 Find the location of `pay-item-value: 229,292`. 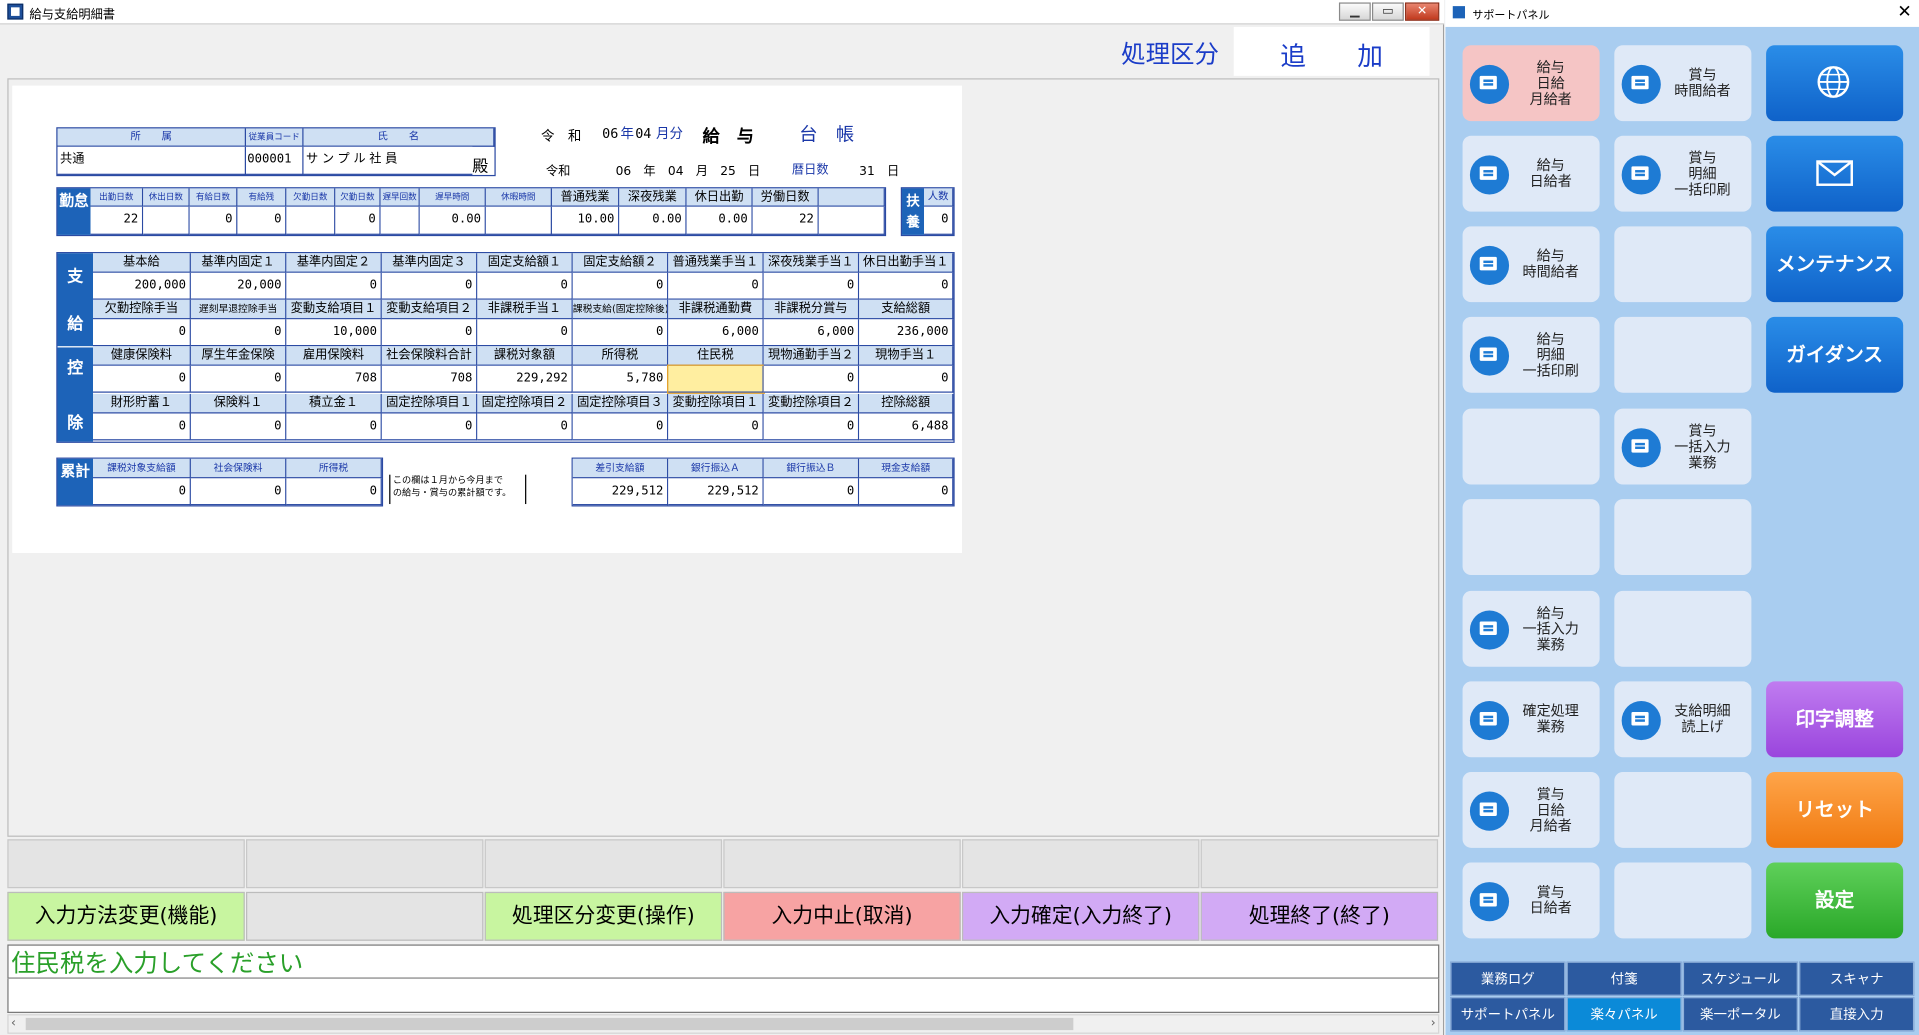

pay-item-value: 229,292 is located at coordinates (525, 379).